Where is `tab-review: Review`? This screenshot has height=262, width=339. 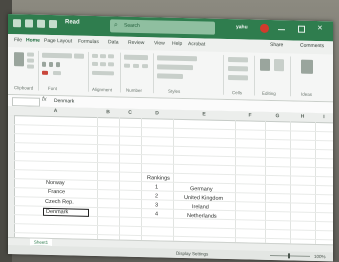 tab-review: Review is located at coordinates (136, 43).